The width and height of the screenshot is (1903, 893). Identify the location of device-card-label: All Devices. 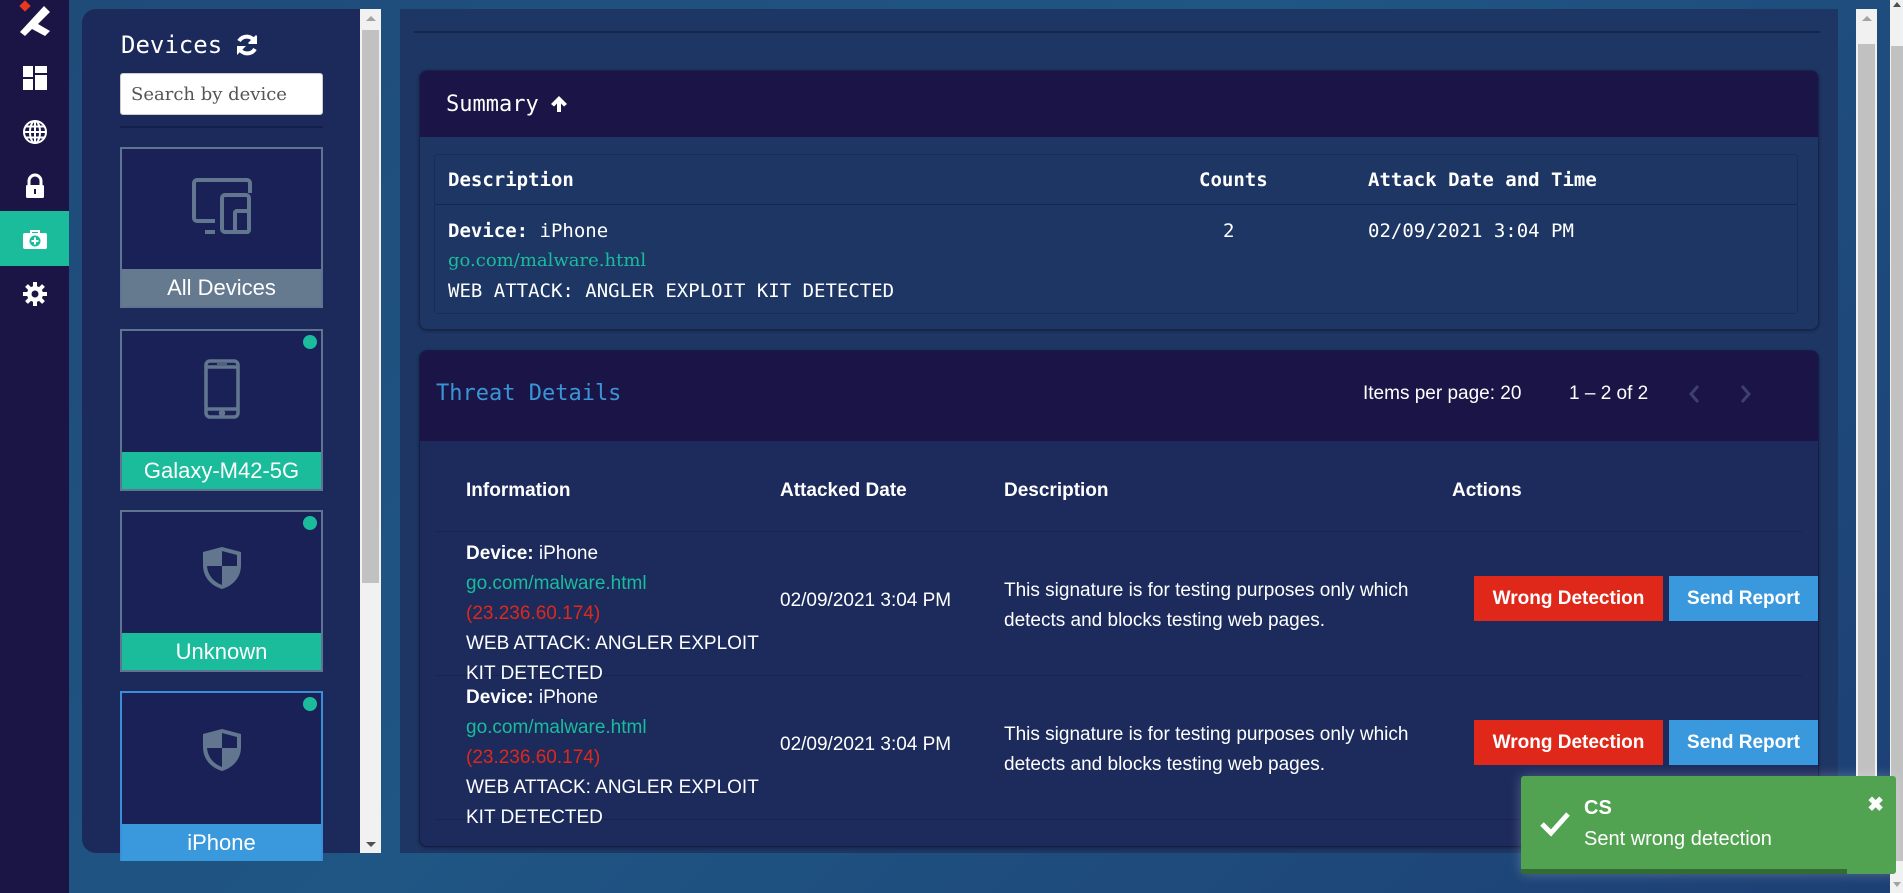
(221, 287).